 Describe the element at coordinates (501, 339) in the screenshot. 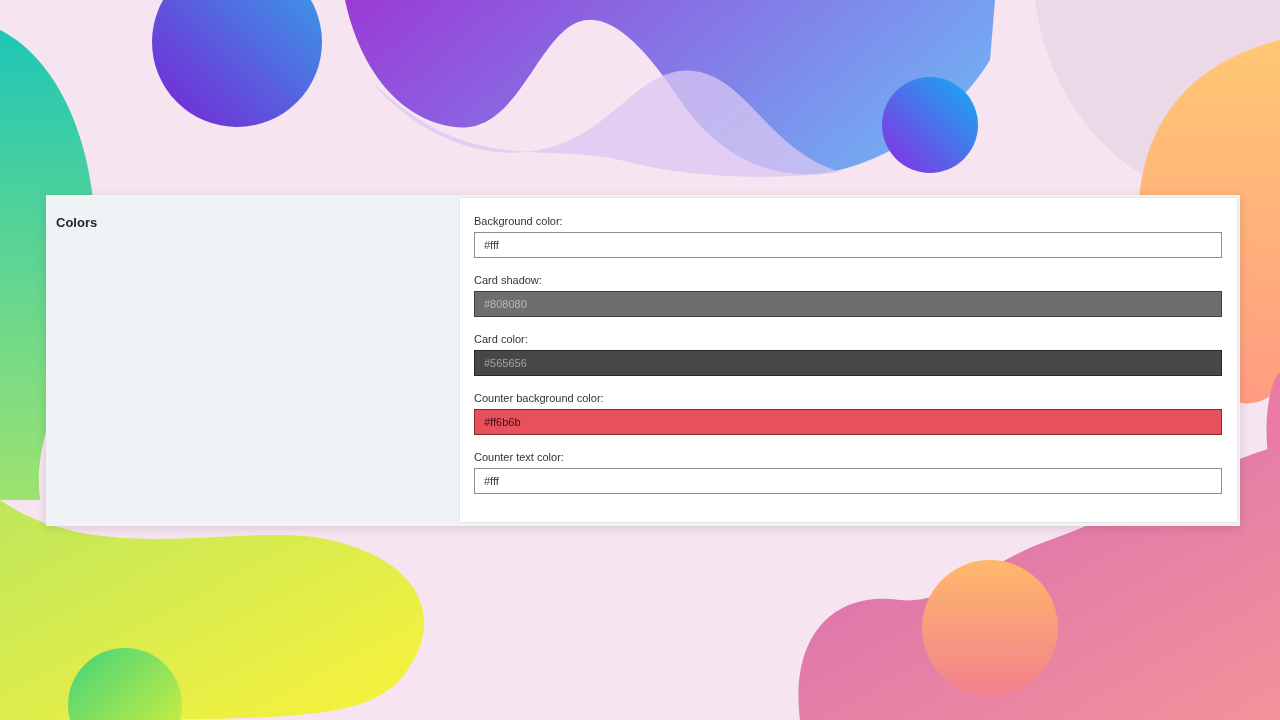

I see `field-label: Card color:` at that location.